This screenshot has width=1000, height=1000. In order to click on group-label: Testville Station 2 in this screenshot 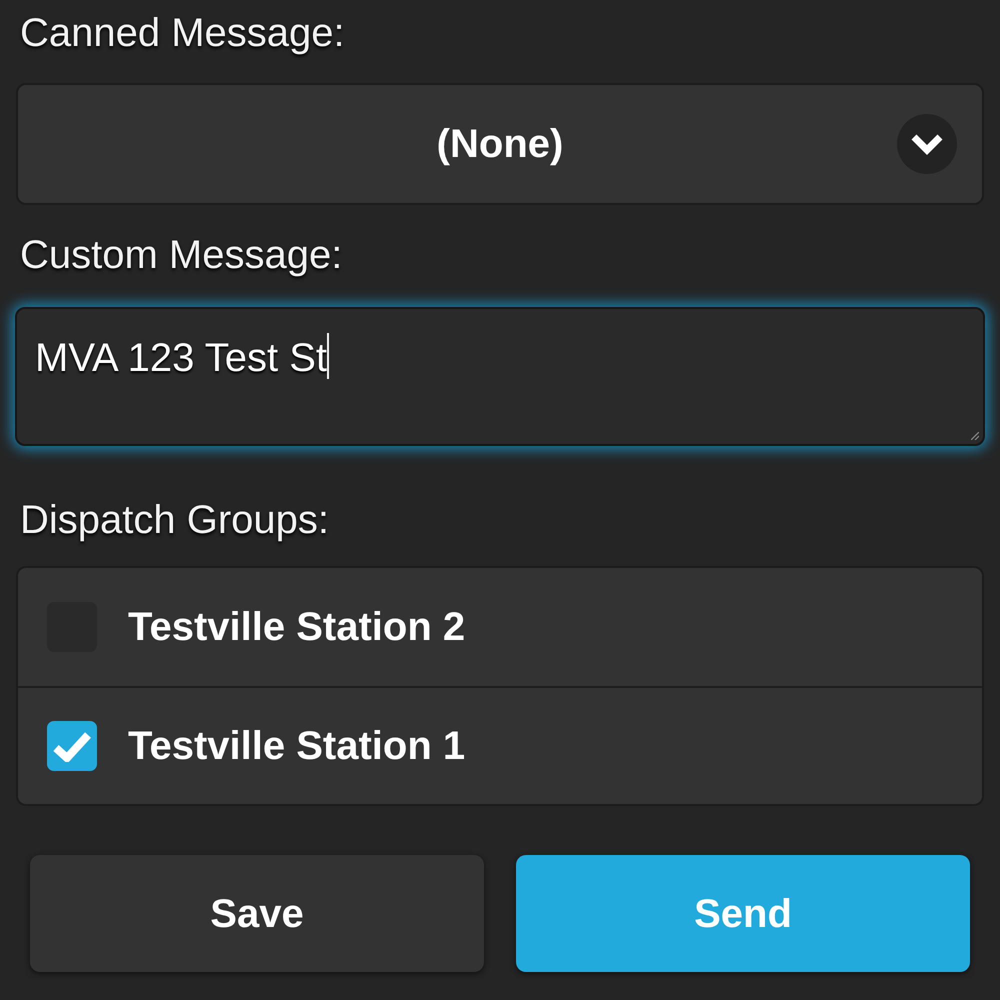, I will do `click(297, 627)`.